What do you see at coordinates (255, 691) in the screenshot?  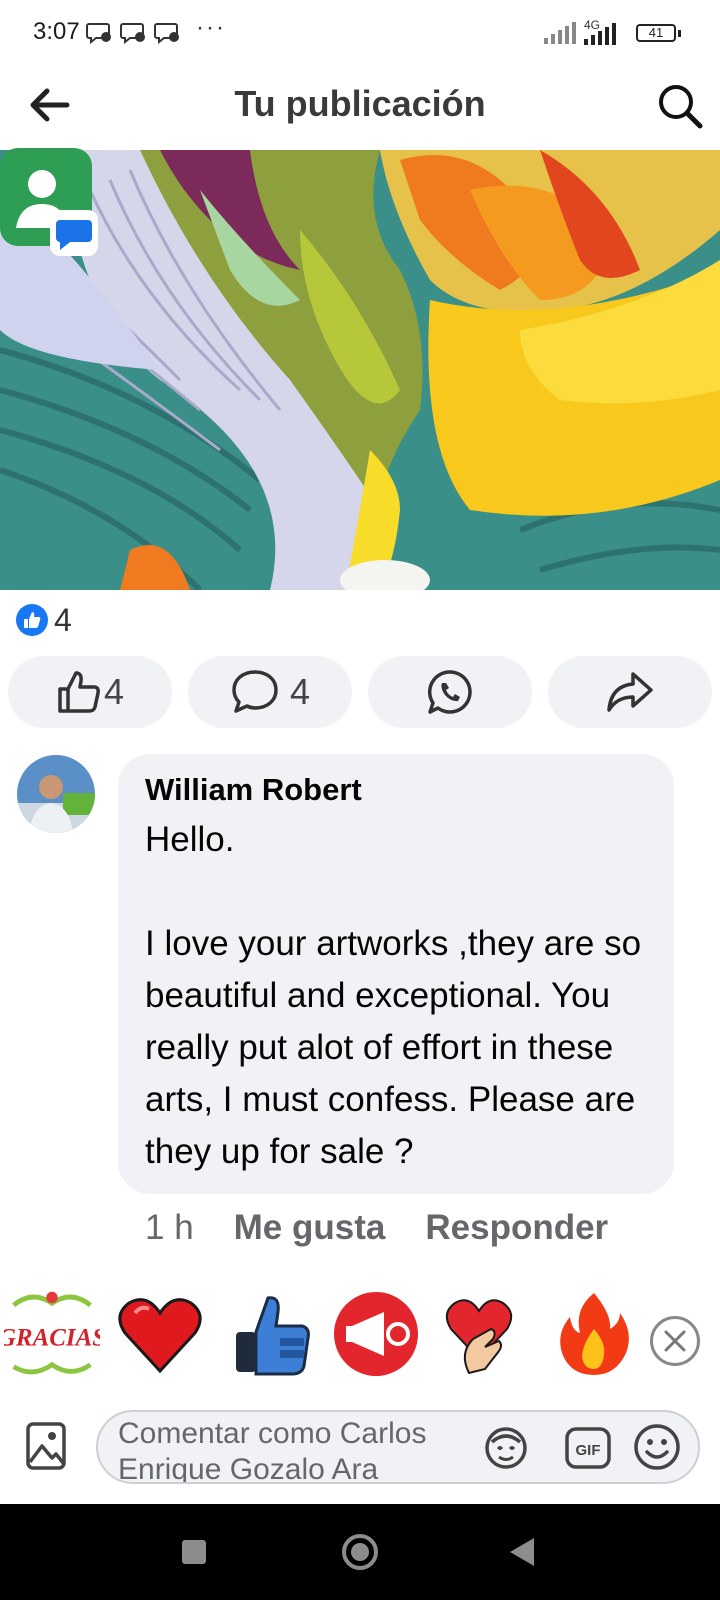 I see `comment-bubble-icon` at bounding box center [255, 691].